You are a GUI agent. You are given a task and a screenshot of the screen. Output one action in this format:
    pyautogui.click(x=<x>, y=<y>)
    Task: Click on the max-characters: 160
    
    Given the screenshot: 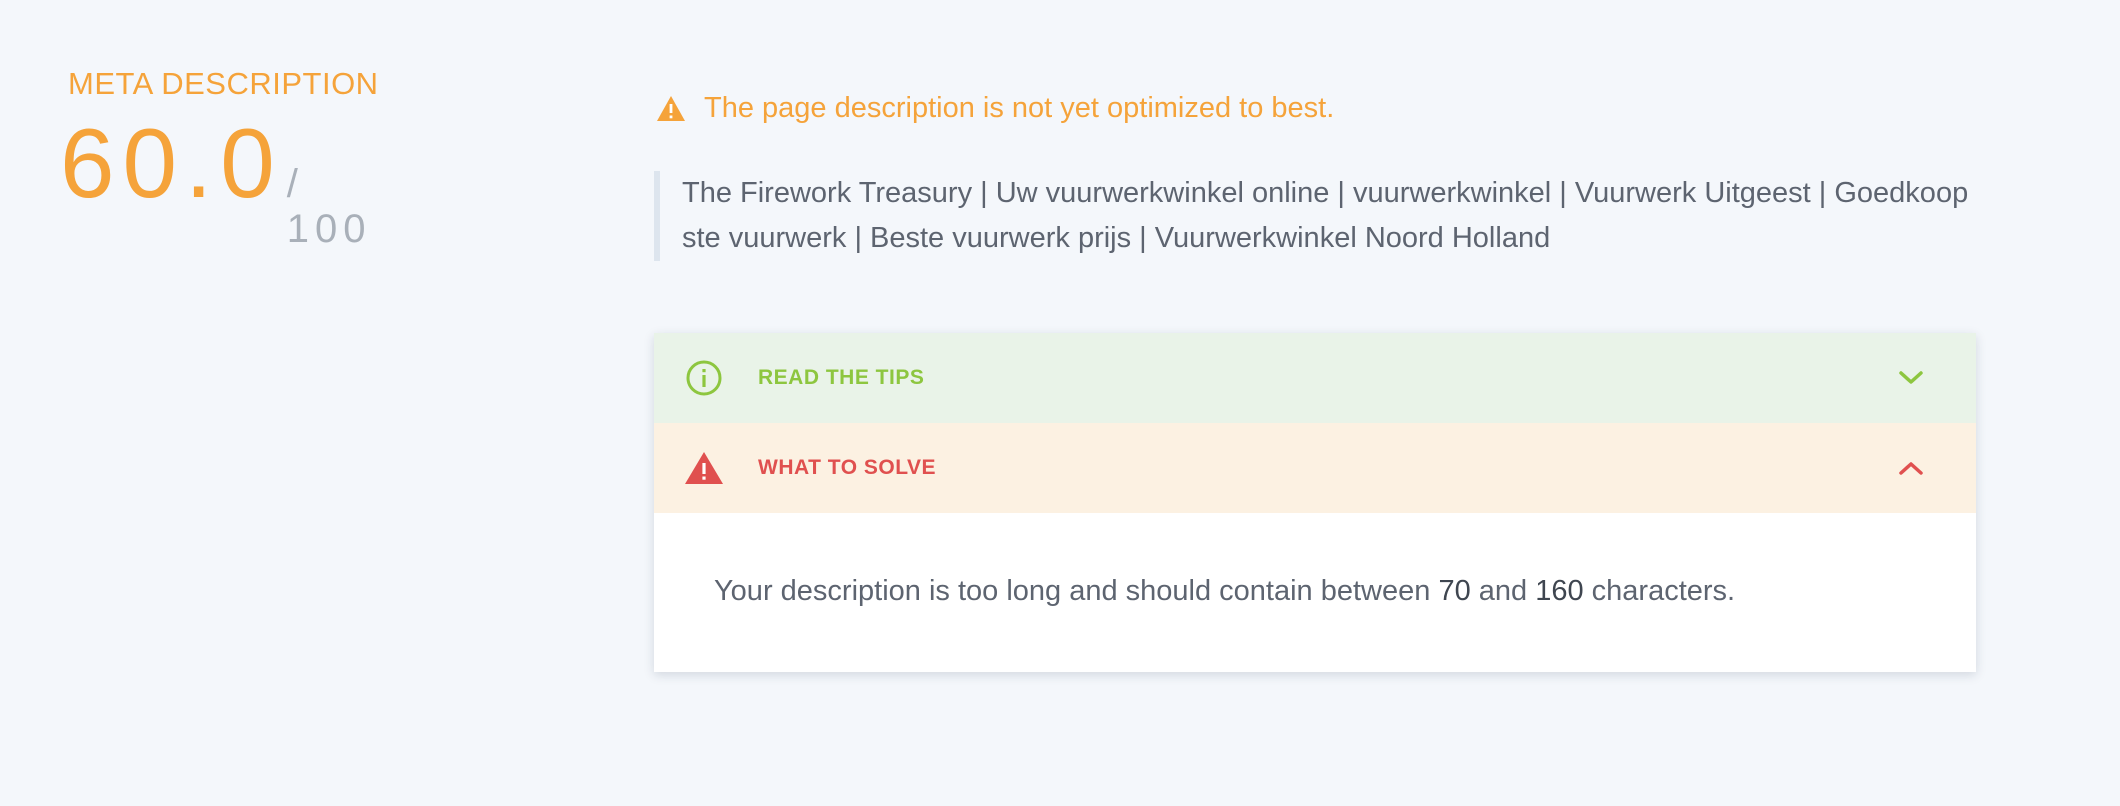 What is the action you would take?
    pyautogui.click(x=1559, y=591)
    